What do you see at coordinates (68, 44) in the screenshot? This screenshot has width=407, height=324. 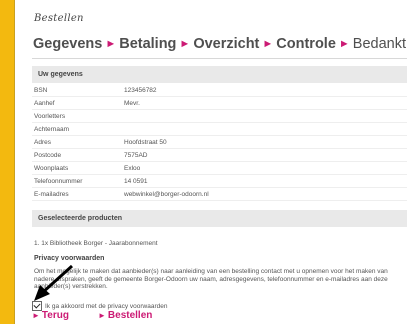 I see `step-gegevens: Gegevens` at bounding box center [68, 44].